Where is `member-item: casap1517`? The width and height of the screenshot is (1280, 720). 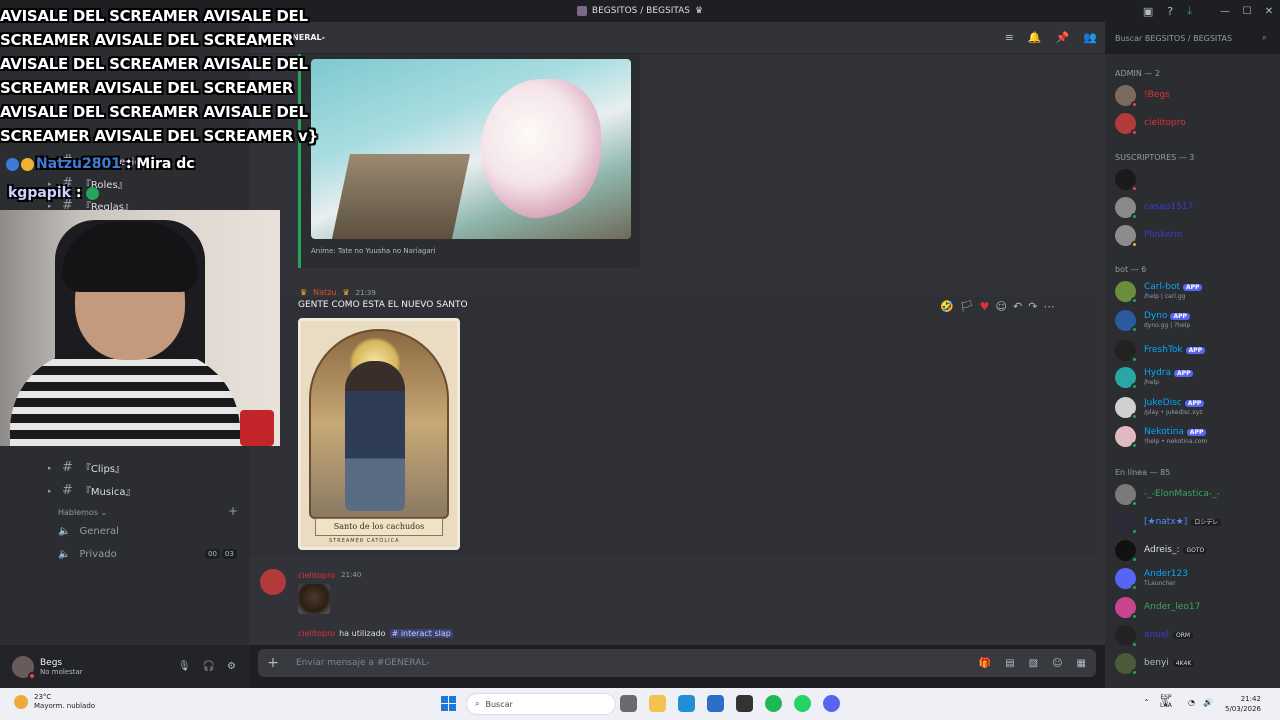 member-item: casap1517 is located at coordinates (1154, 208).